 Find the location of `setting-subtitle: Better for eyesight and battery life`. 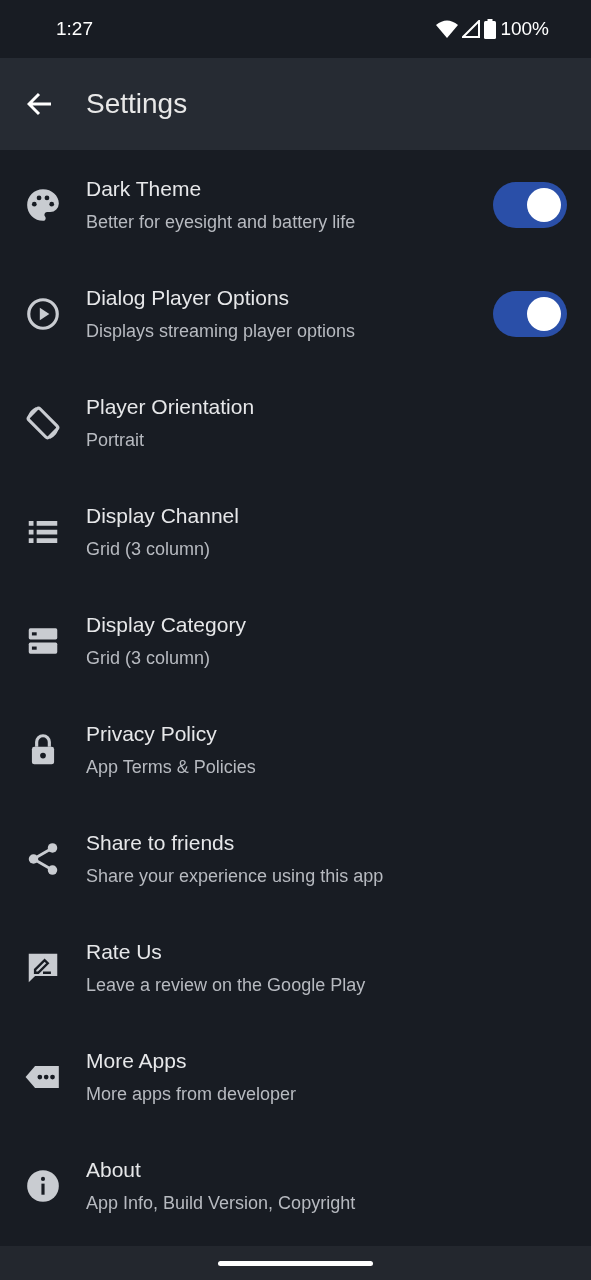

setting-subtitle: Better for eyesight and battery life is located at coordinates (221, 222).